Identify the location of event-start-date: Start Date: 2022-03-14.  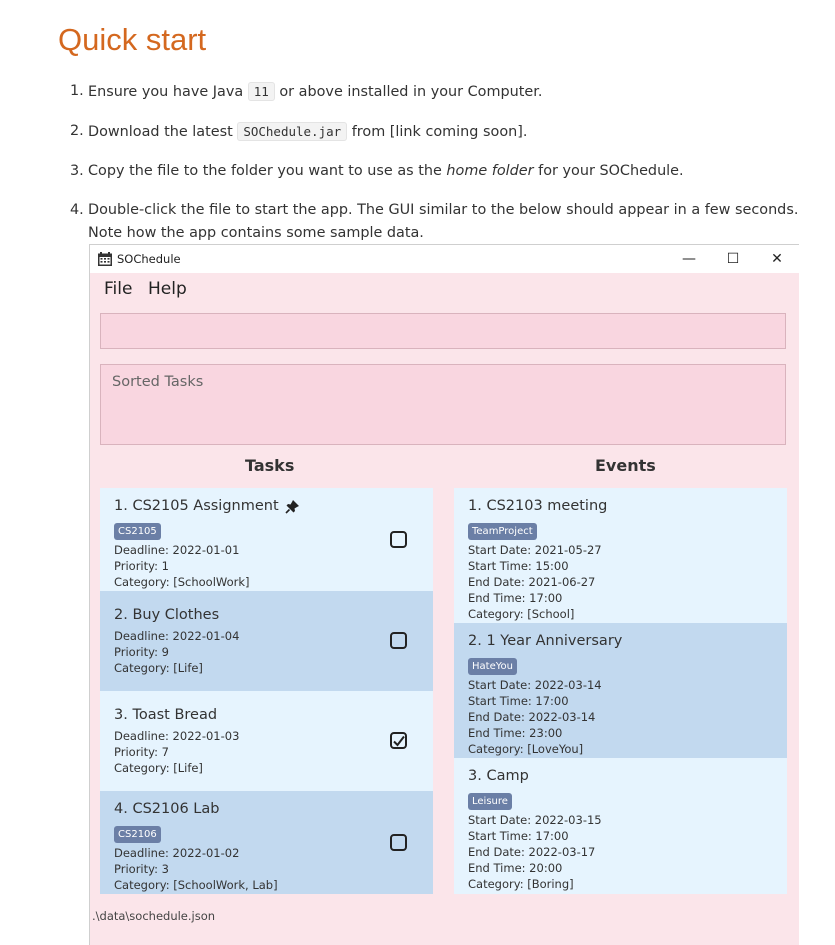
(535, 685).